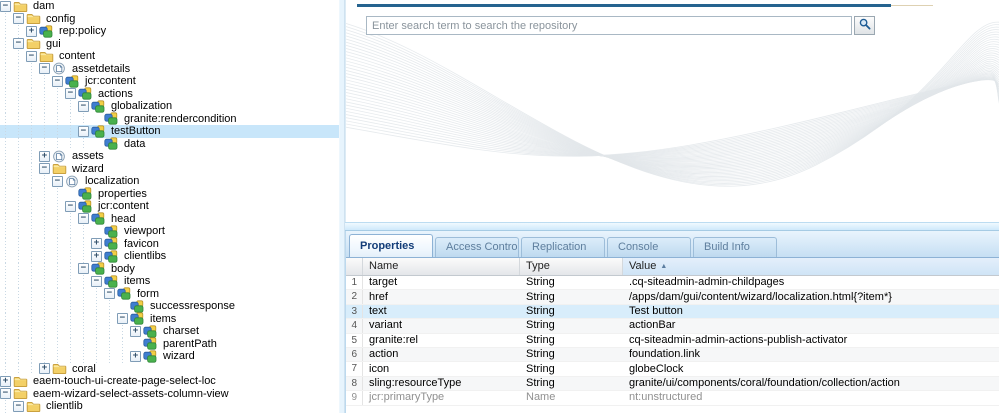 The height and width of the screenshot is (413, 999). Describe the element at coordinates (864, 25) in the screenshot. I see `search-button` at that location.